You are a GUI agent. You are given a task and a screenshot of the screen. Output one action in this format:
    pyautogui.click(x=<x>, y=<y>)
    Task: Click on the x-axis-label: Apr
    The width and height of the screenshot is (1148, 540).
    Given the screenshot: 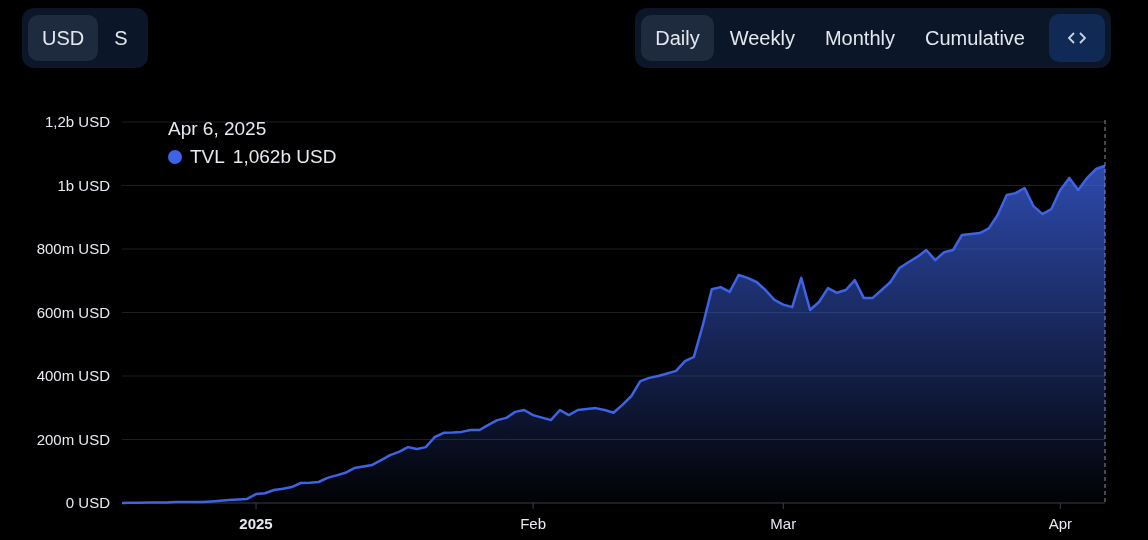 What is the action you would take?
    pyautogui.click(x=1060, y=523)
    